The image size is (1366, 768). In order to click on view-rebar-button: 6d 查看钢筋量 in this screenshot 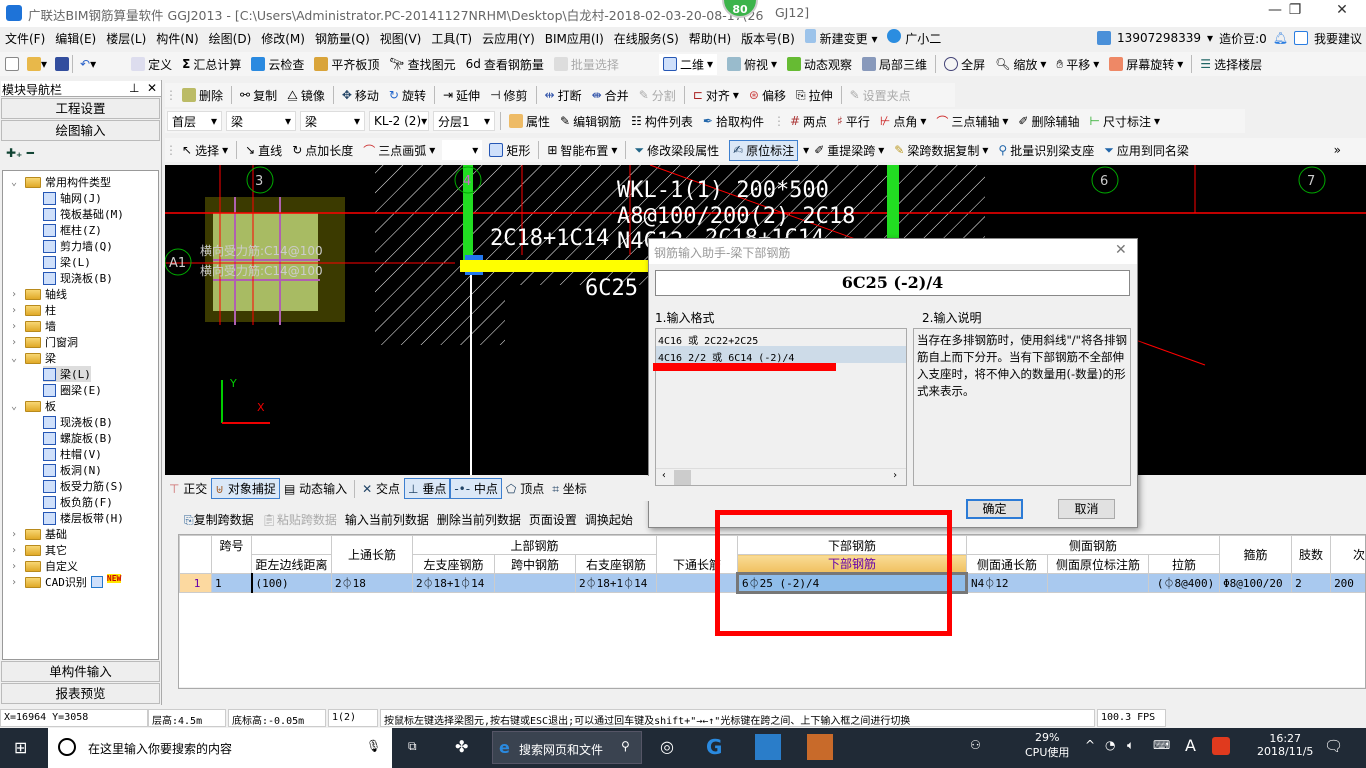, I will do `click(505, 64)`.